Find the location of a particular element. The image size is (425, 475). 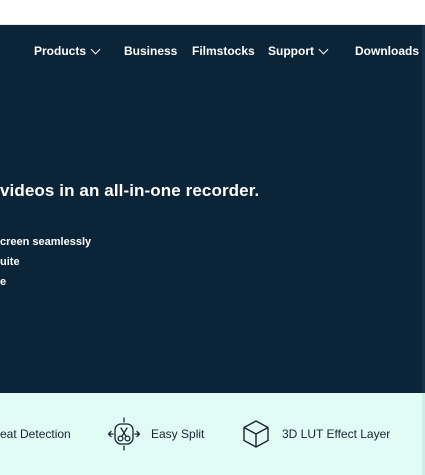

nav-item-support: Support is located at coordinates (298, 51).